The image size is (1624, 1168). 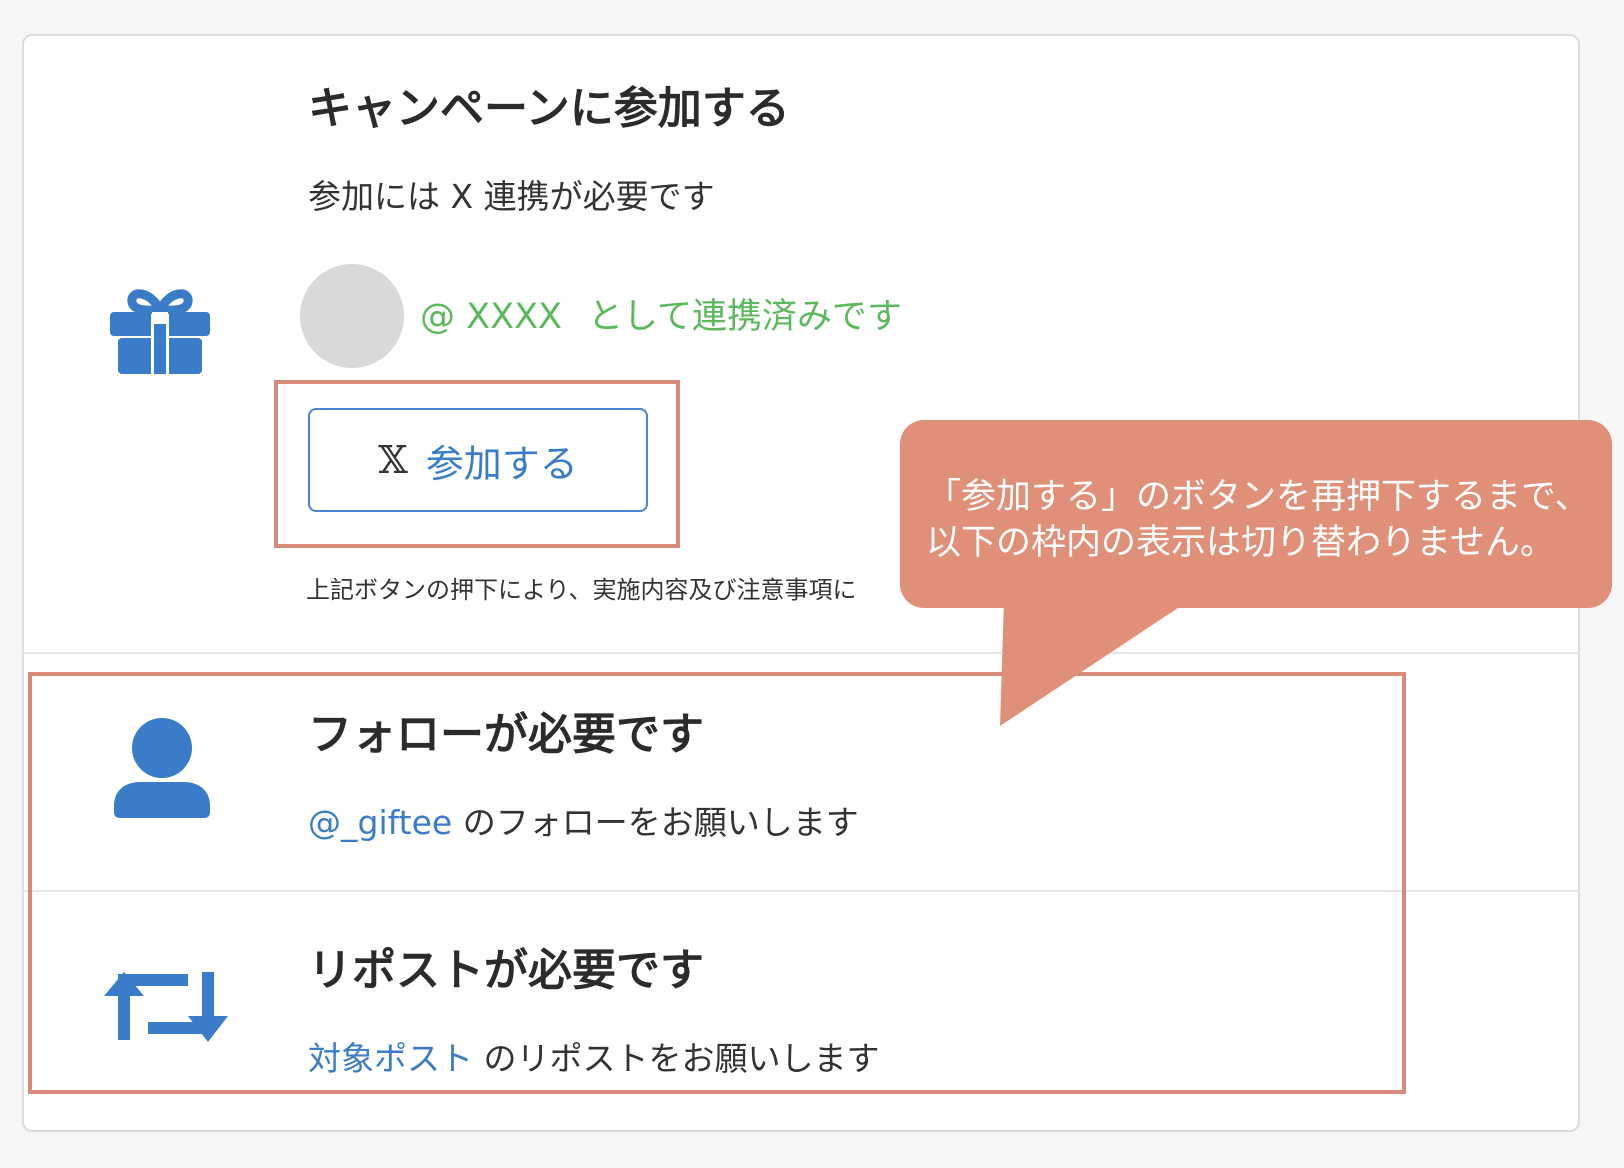 What do you see at coordinates (1240, 543) in the screenshot?
I see `callout-line-2: 以下の枠内の表示は切り替わりません。` at bounding box center [1240, 543].